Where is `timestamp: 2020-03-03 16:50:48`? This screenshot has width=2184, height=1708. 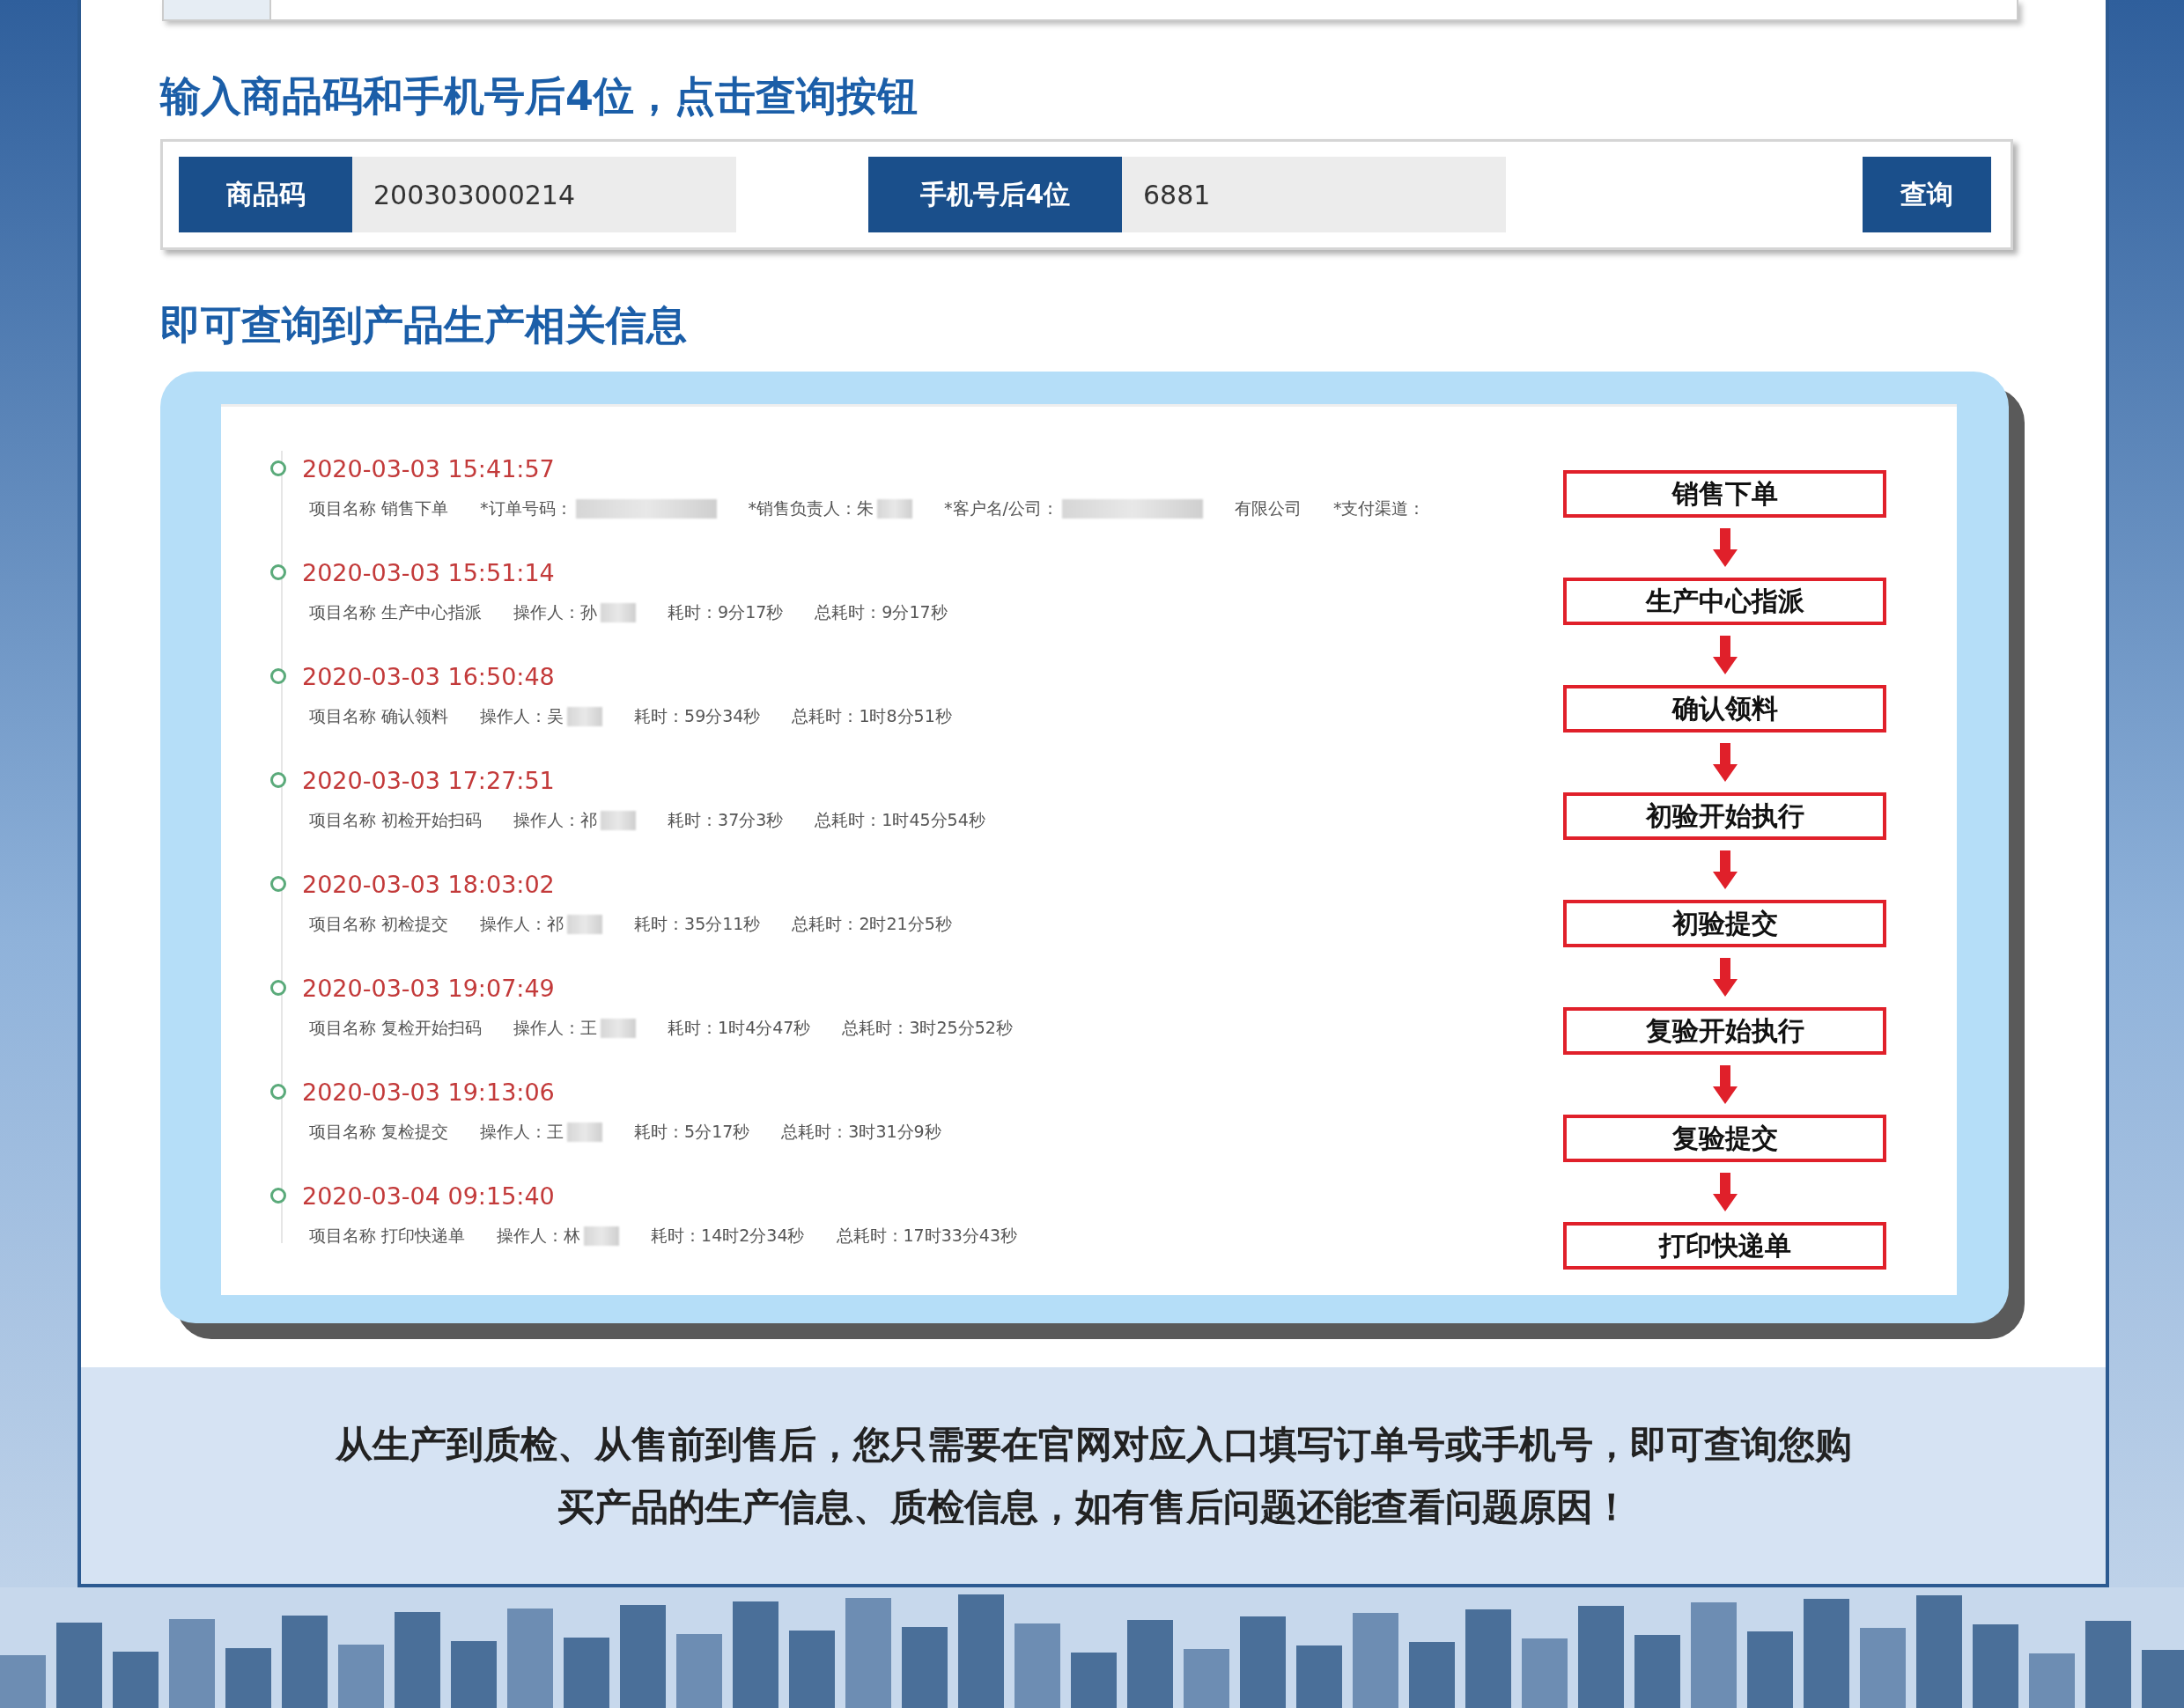
timestamp: 2020-03-03 16:50:48 is located at coordinates (428, 676).